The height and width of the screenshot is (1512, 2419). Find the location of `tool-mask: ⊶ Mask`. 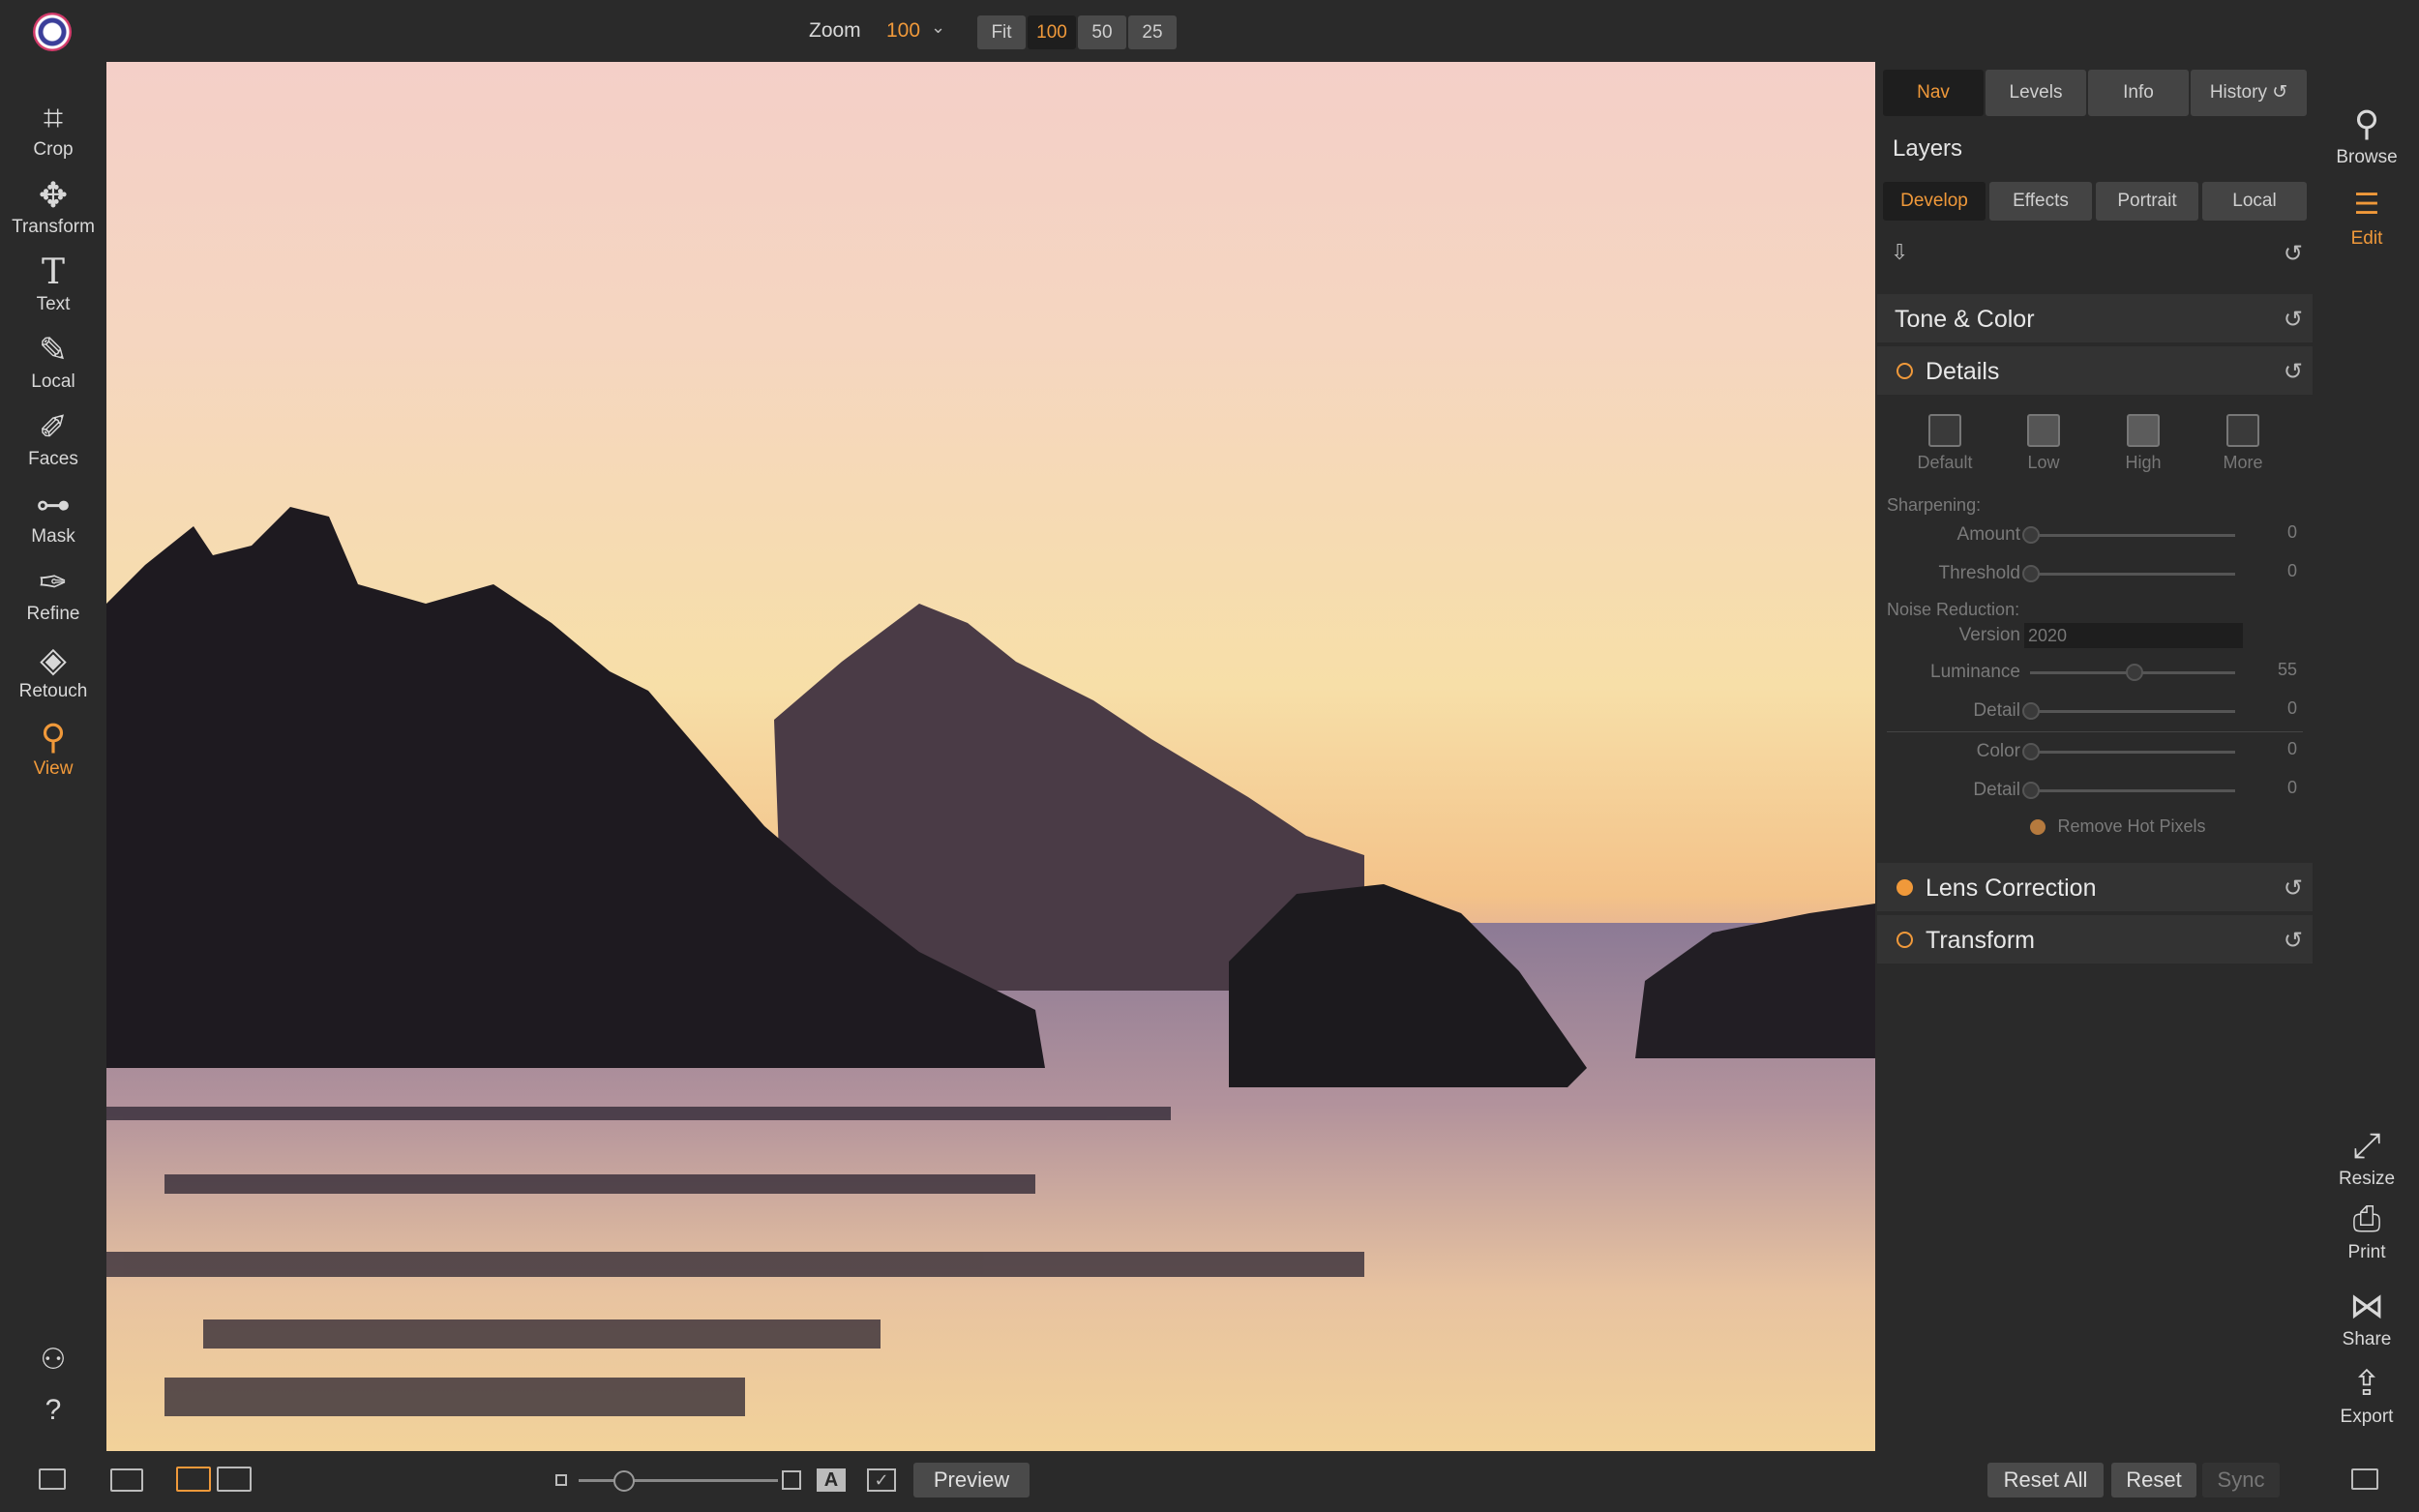

tool-mask: ⊶ Mask is located at coordinates (53, 522).